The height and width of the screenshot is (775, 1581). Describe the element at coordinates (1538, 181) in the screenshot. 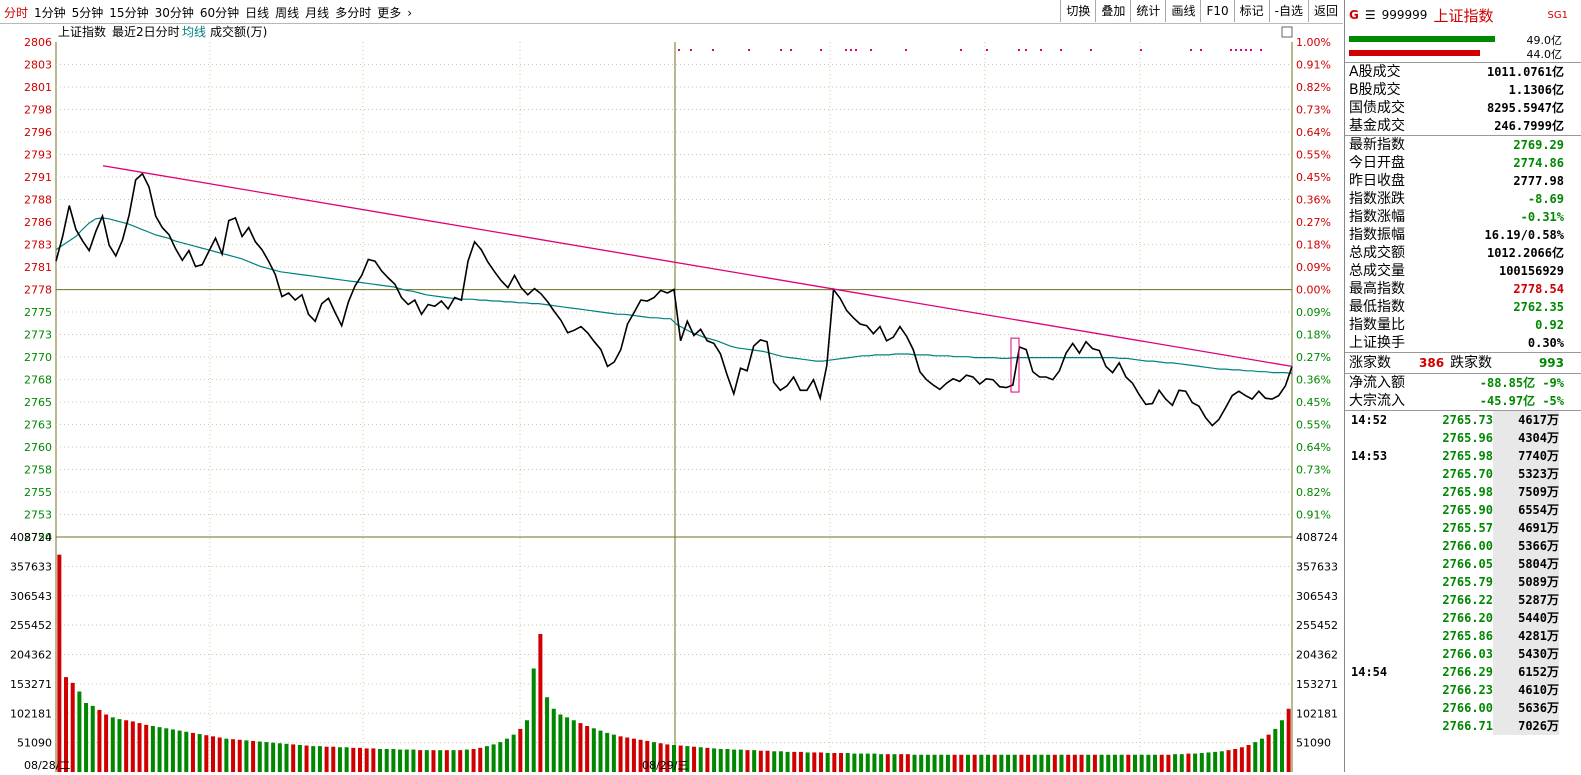

I see `stat-row-value: 2777.98` at that location.